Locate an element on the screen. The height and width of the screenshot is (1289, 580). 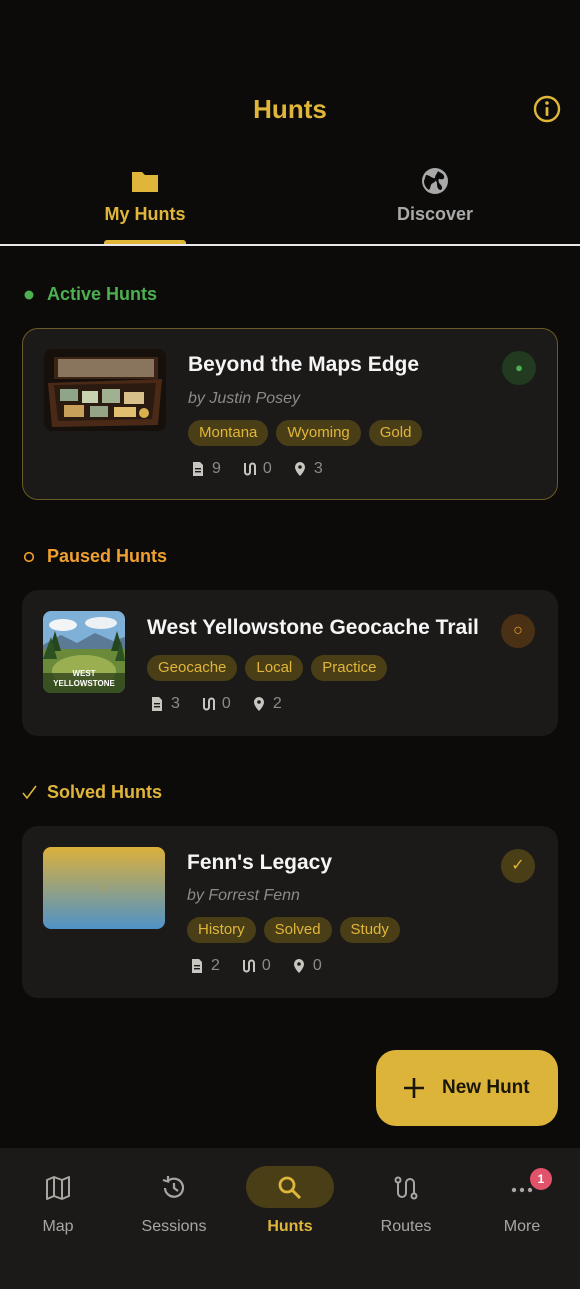
locations-count: 2 is located at coordinates (277, 703).